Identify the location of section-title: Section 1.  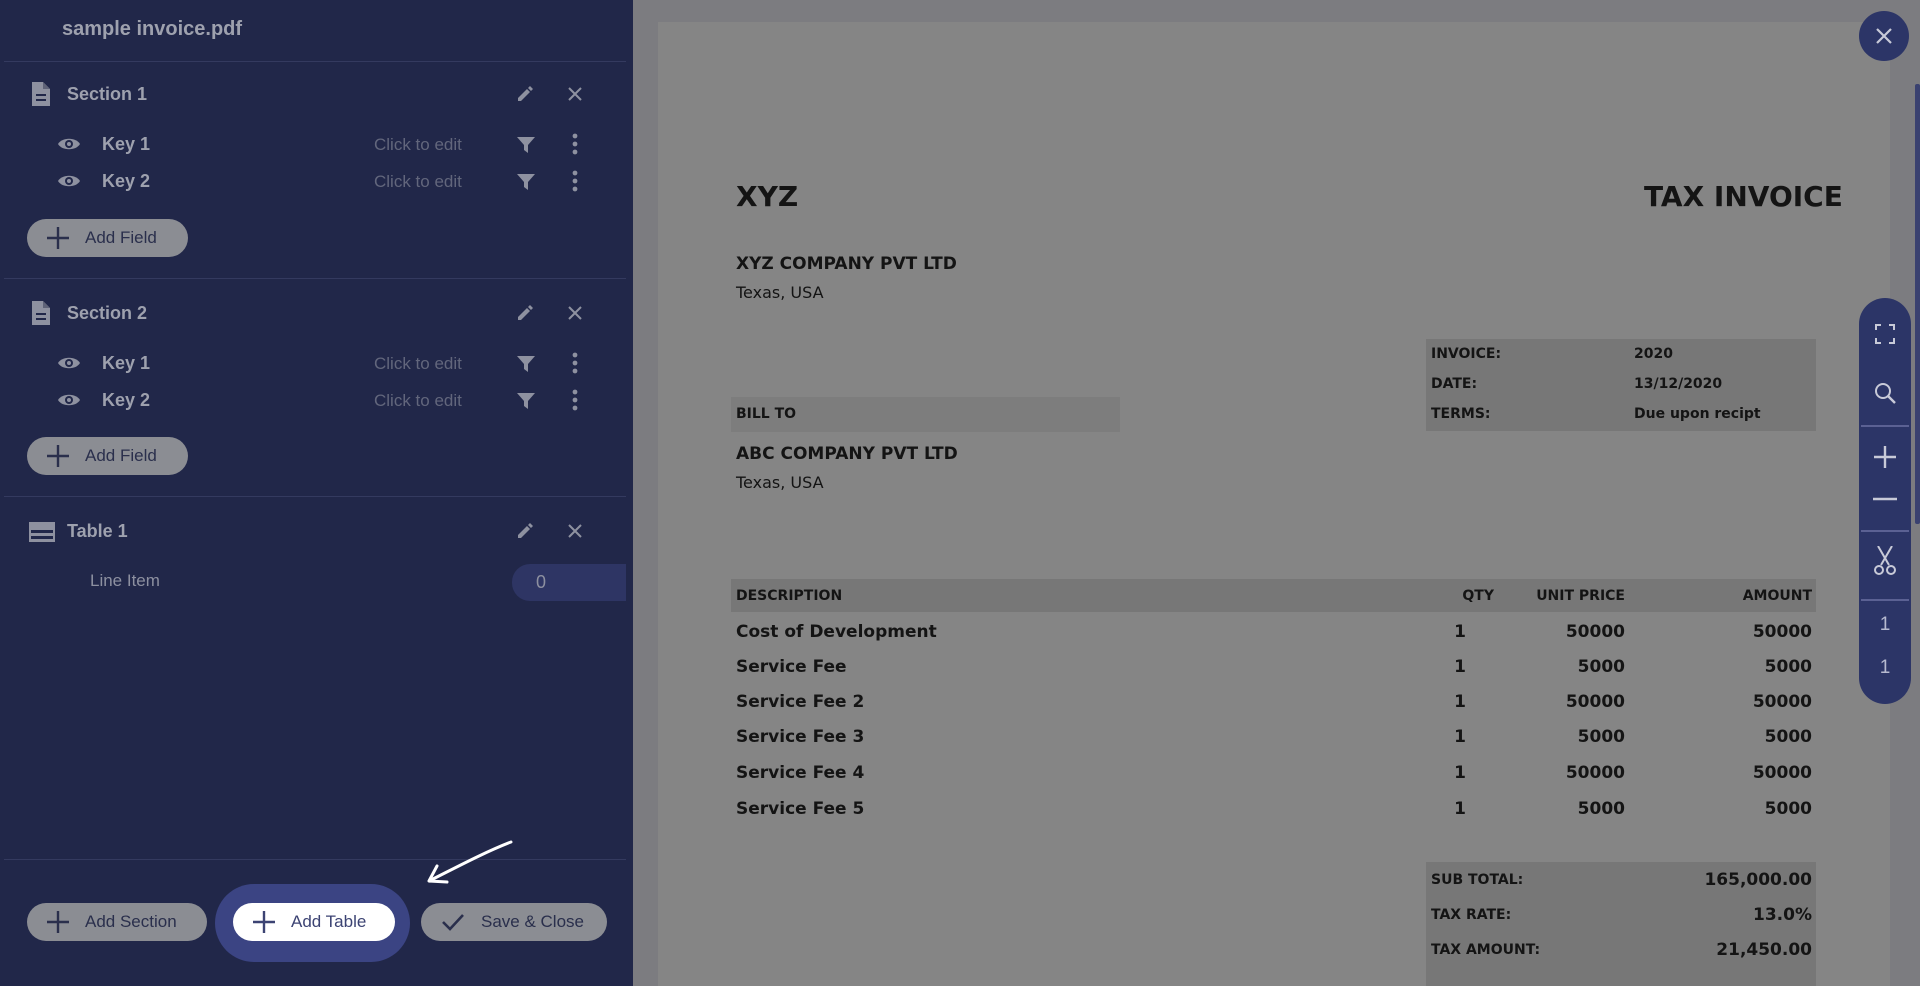
(107, 94).